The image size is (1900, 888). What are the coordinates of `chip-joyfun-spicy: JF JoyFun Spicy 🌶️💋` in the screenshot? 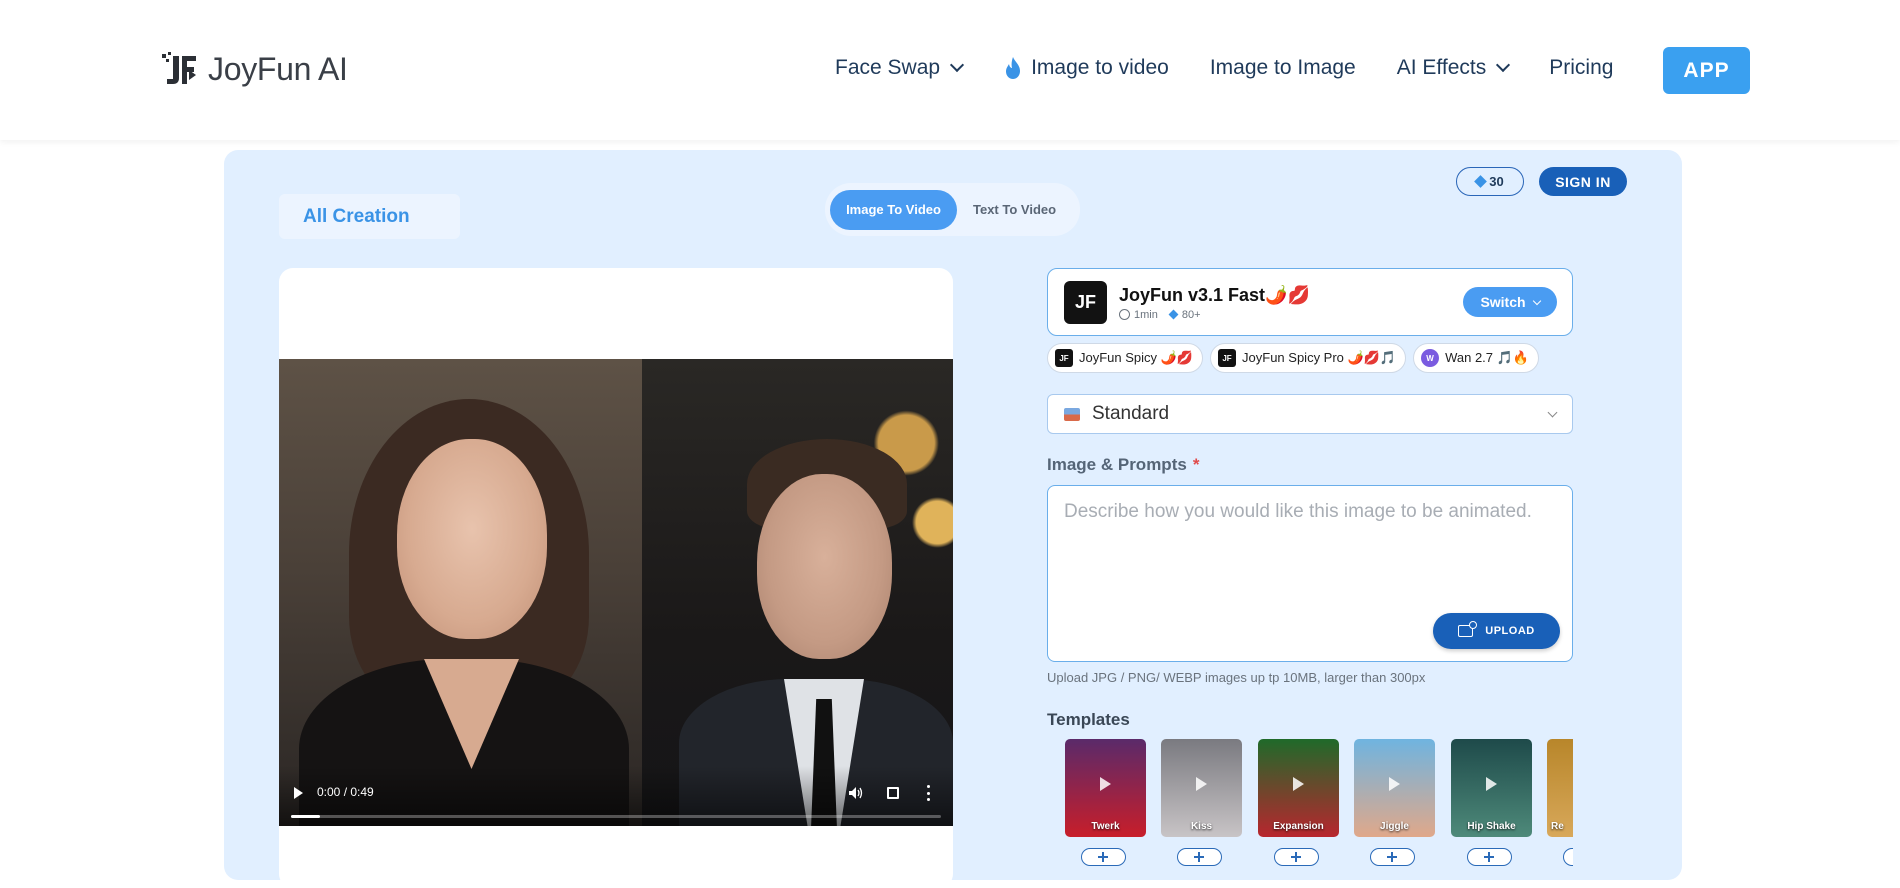 It's located at (1125, 358).